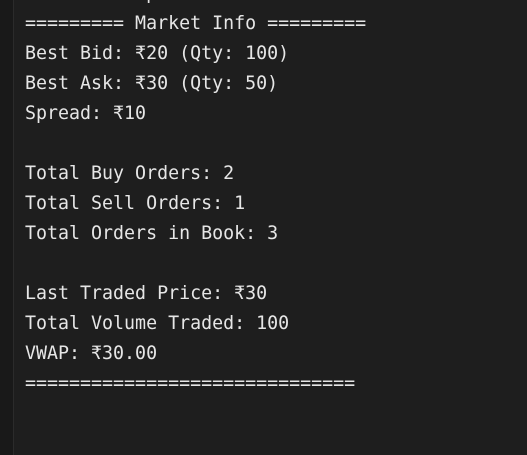 This screenshot has width=527, height=455. Describe the element at coordinates (91, 353) in the screenshot. I see `vwap-line: VWAP: ₹30.00` at that location.